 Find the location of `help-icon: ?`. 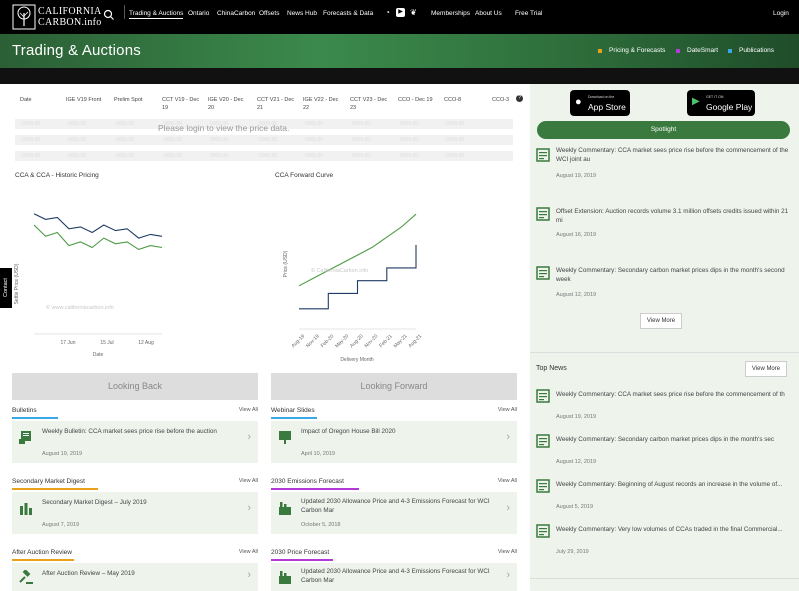

help-icon: ? is located at coordinates (519, 98).